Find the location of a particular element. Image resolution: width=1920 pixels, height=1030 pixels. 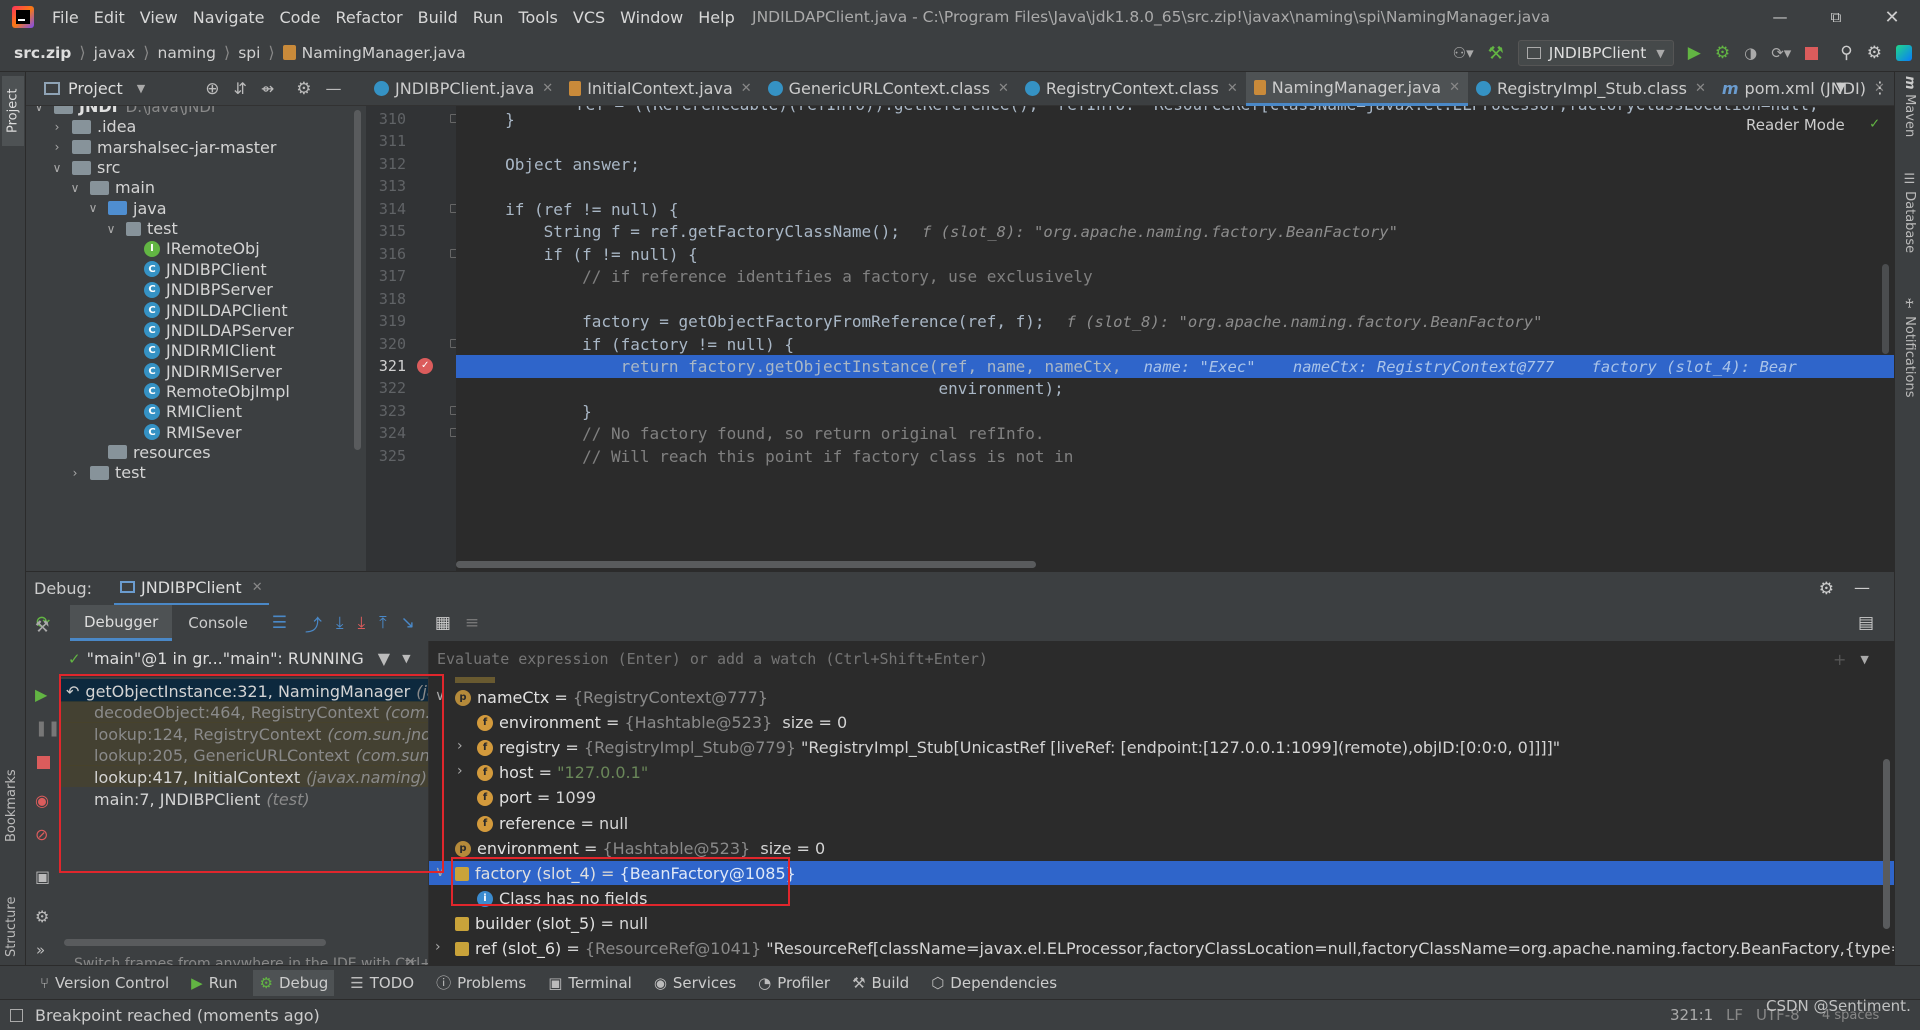

toolwindow-button-terminal: ▣ Terminal is located at coordinates (590, 983).